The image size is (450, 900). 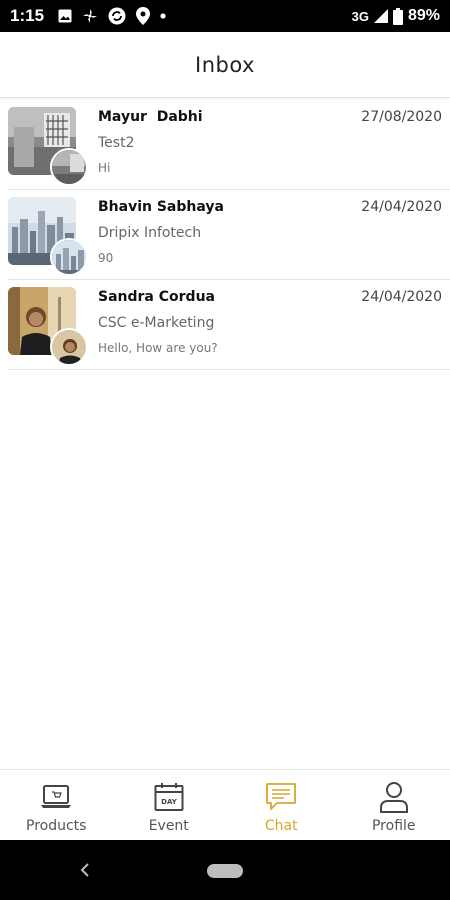 I want to click on company-name: Test2, so click(x=116, y=143).